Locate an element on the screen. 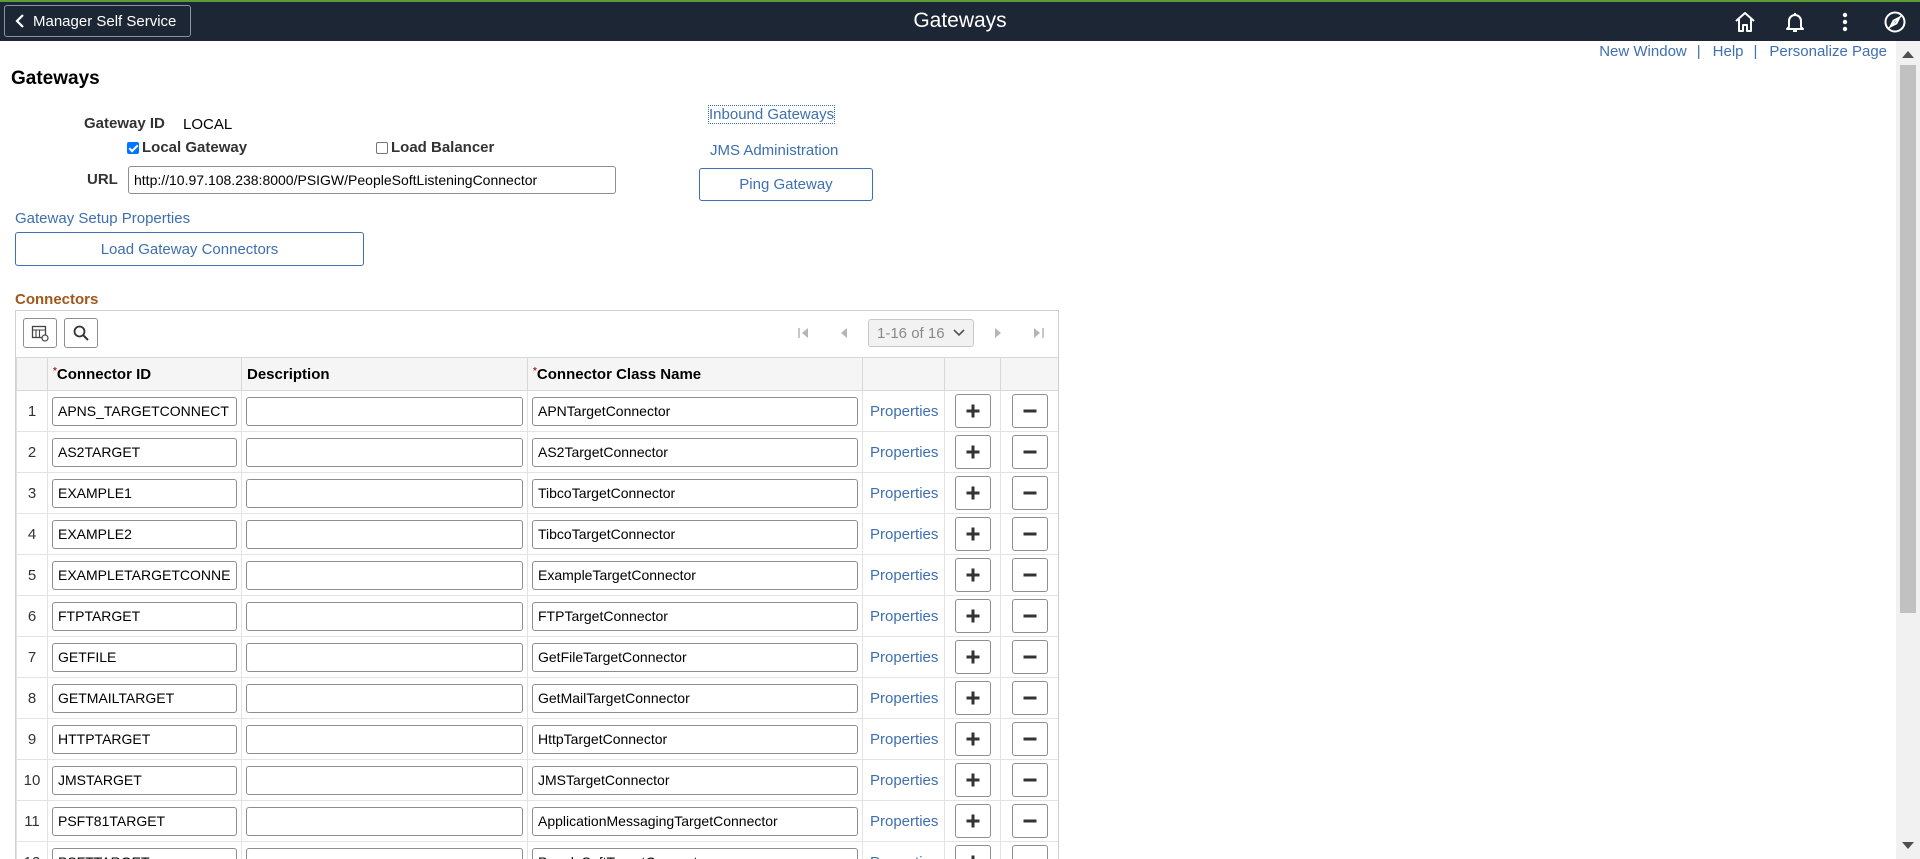 The image size is (1920, 859). connector-id-input: EXAMPLE2 is located at coordinates (144, 534).